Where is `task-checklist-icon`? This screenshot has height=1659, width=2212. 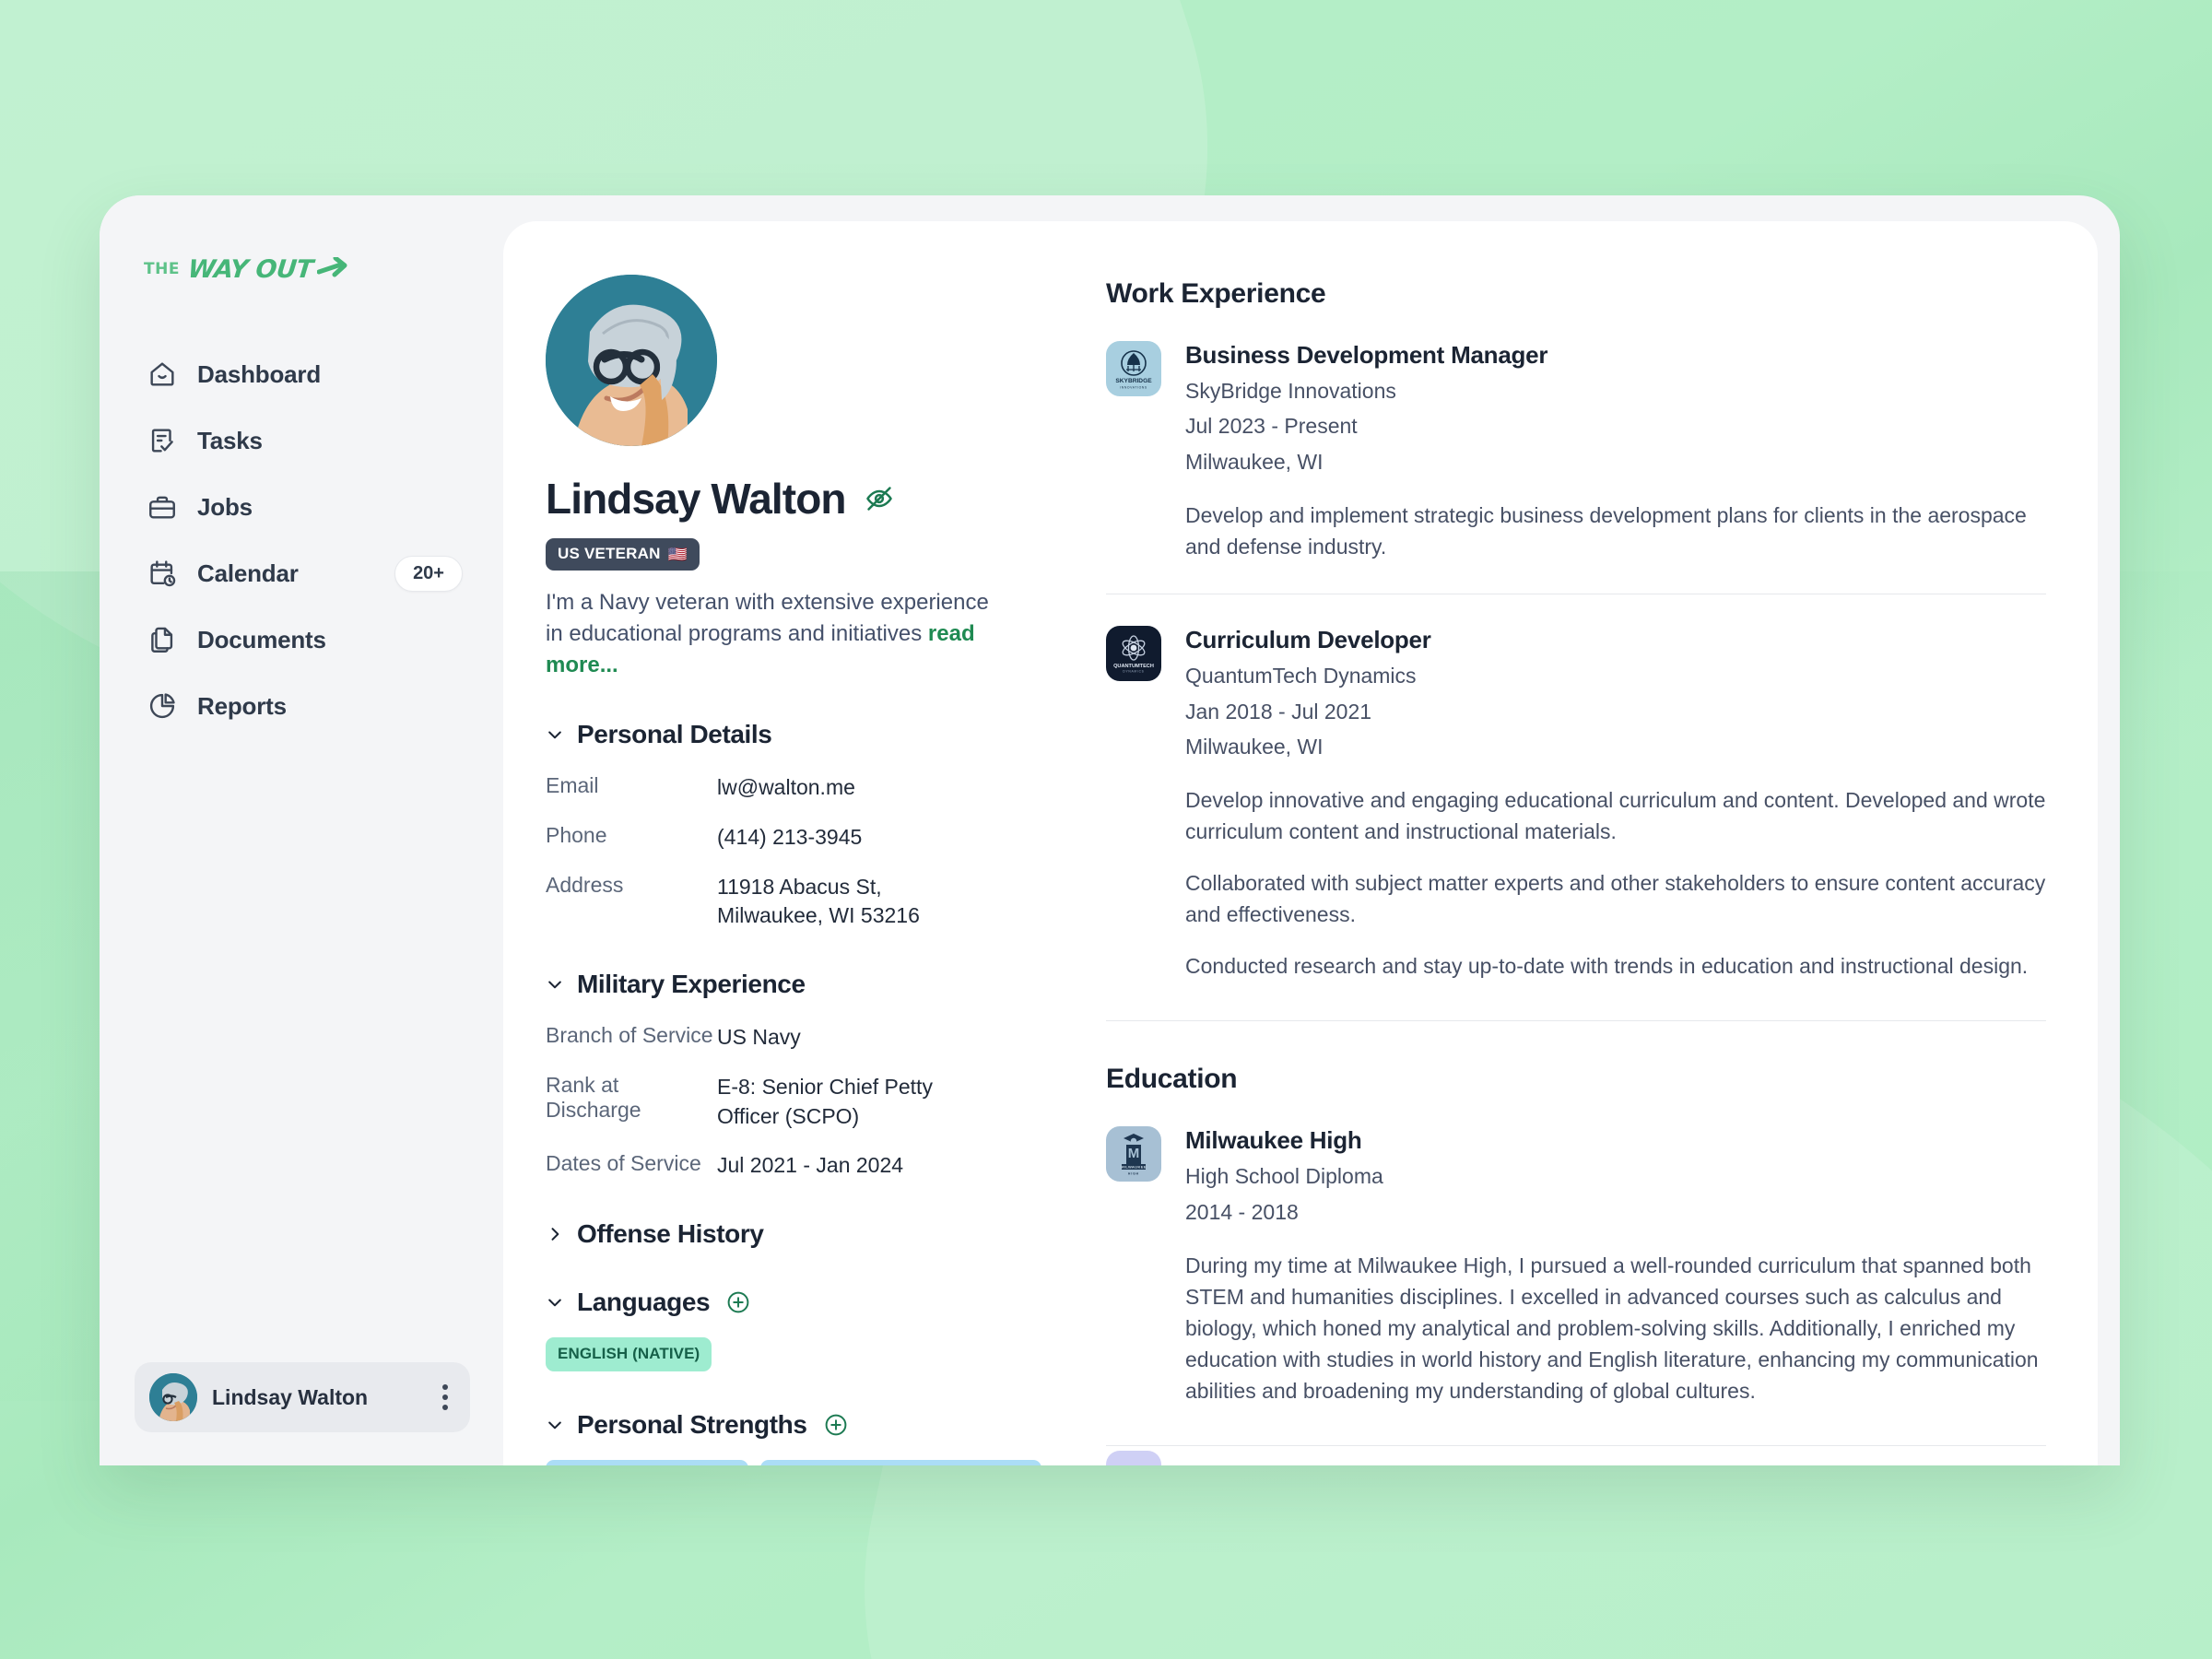 task-checklist-icon is located at coordinates (162, 440).